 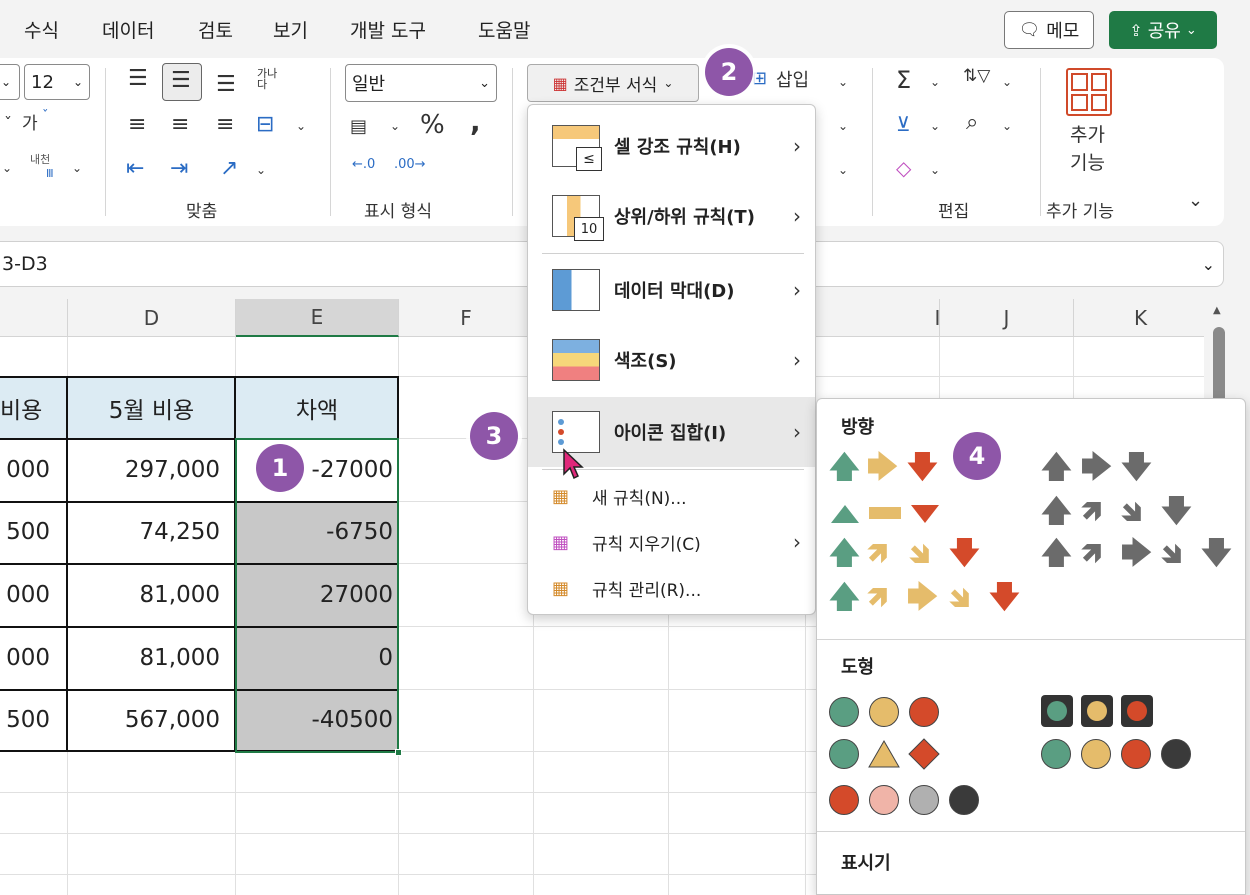 I want to click on orientation-icon: ↗, so click(x=229, y=169).